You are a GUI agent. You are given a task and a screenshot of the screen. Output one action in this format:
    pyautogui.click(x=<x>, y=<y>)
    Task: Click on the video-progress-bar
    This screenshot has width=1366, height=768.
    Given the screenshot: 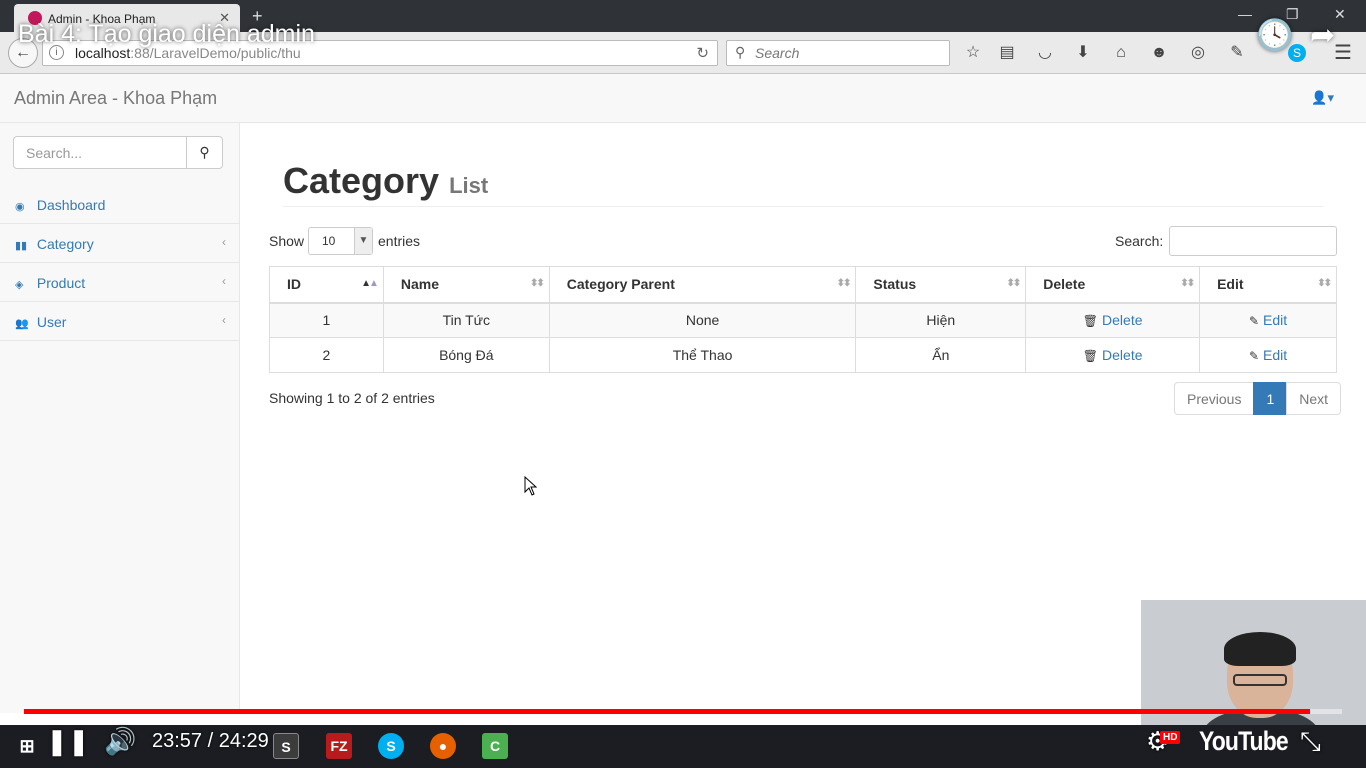 What is the action you would take?
    pyautogui.click(x=683, y=711)
    